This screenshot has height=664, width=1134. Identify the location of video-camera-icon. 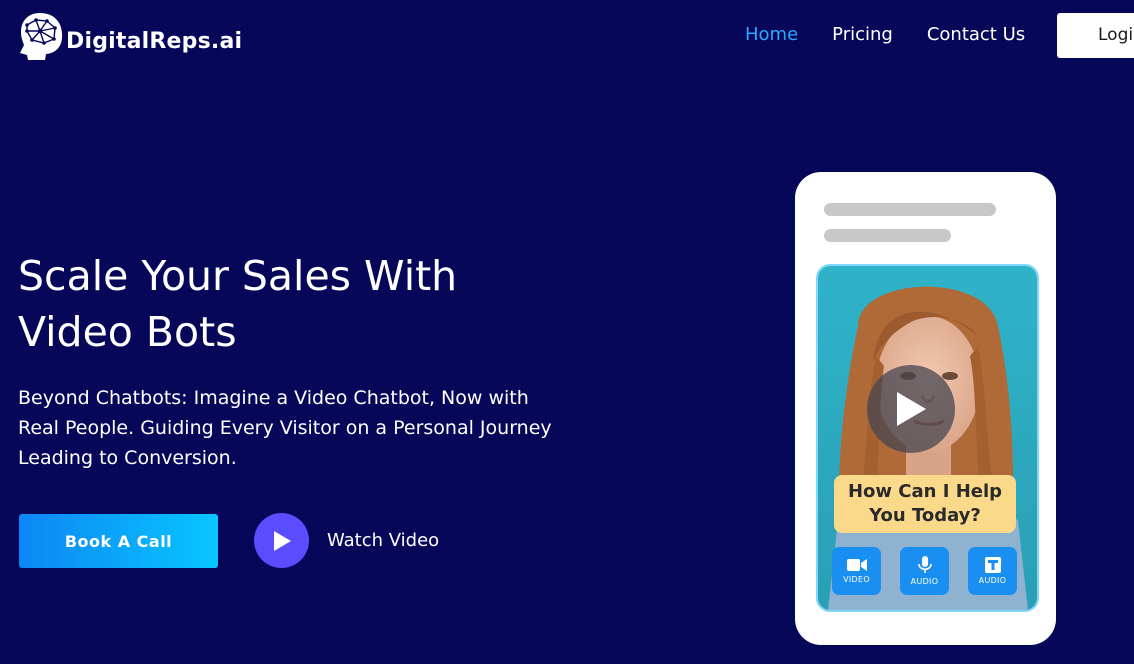
(856, 565).